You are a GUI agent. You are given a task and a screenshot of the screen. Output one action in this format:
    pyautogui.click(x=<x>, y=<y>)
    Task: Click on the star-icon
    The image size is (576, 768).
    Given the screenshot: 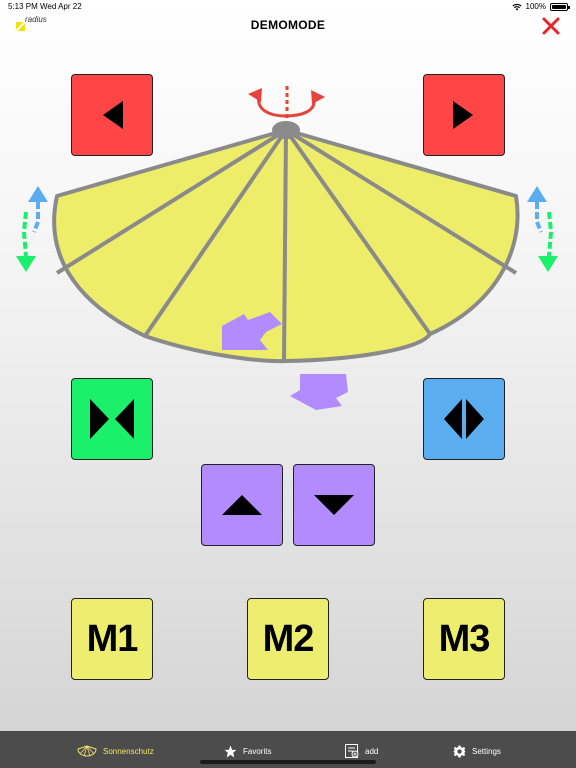 What is the action you would take?
    pyautogui.click(x=230, y=751)
    